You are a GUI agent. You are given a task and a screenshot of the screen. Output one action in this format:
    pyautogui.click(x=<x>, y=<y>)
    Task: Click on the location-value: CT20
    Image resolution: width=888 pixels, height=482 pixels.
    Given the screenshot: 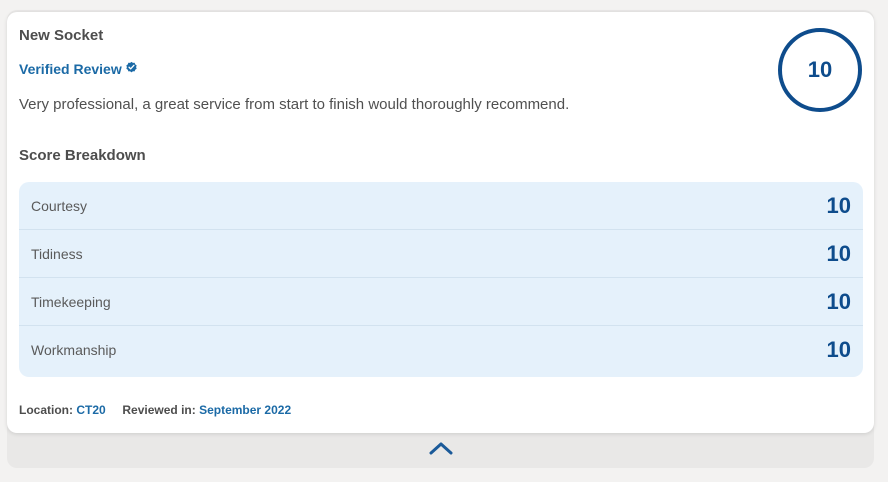 What is the action you would take?
    pyautogui.click(x=91, y=410)
    